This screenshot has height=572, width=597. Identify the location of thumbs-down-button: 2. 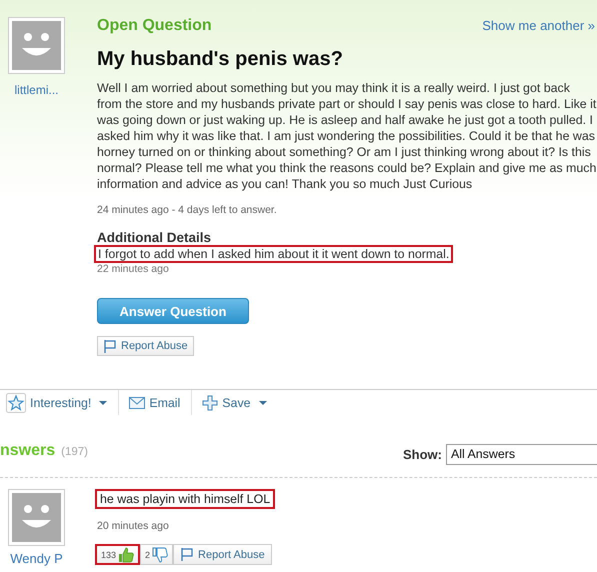
(157, 554).